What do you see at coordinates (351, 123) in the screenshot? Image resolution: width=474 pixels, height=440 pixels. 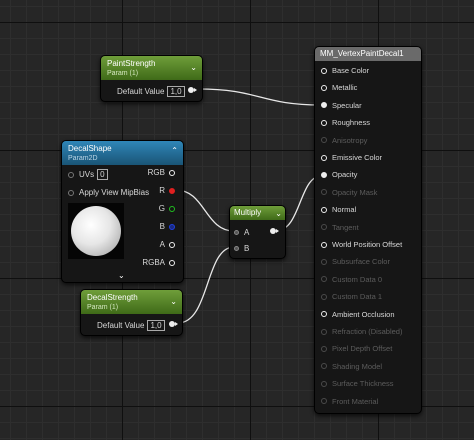 I see `material-input-roughness-label: Roughness` at bounding box center [351, 123].